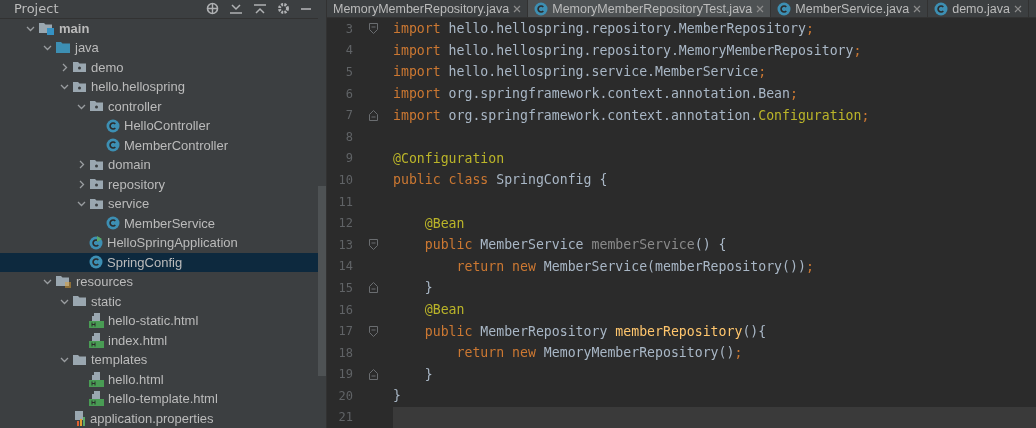  I want to click on line-number: 14, so click(345, 266).